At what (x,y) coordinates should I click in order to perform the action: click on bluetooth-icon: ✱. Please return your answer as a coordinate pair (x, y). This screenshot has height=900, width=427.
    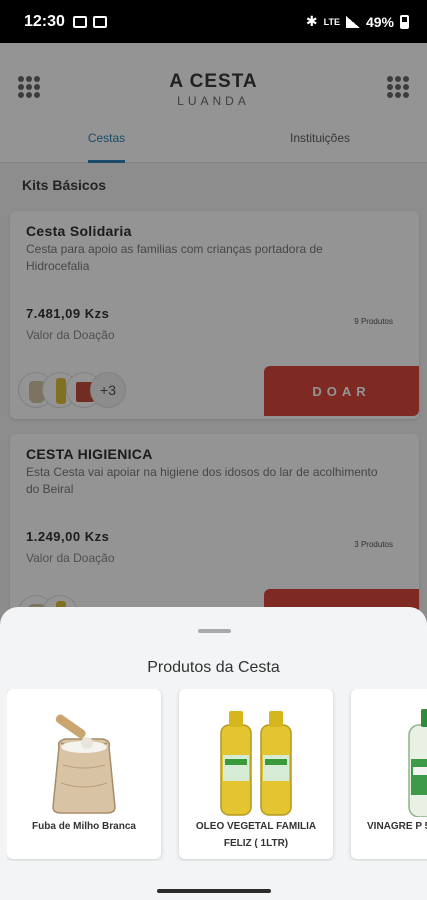
    Looking at the image, I should click on (311, 21).